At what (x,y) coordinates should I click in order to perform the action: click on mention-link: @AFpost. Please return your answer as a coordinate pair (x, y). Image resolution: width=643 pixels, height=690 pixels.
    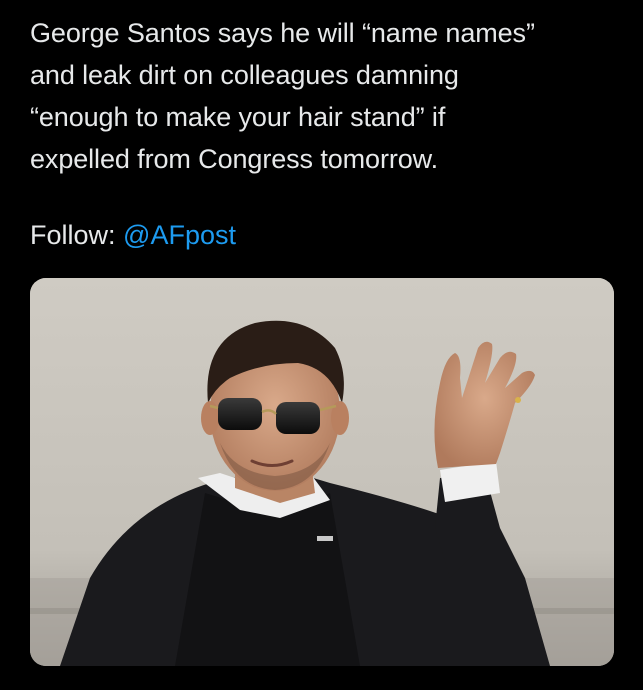
    Looking at the image, I should click on (179, 235).